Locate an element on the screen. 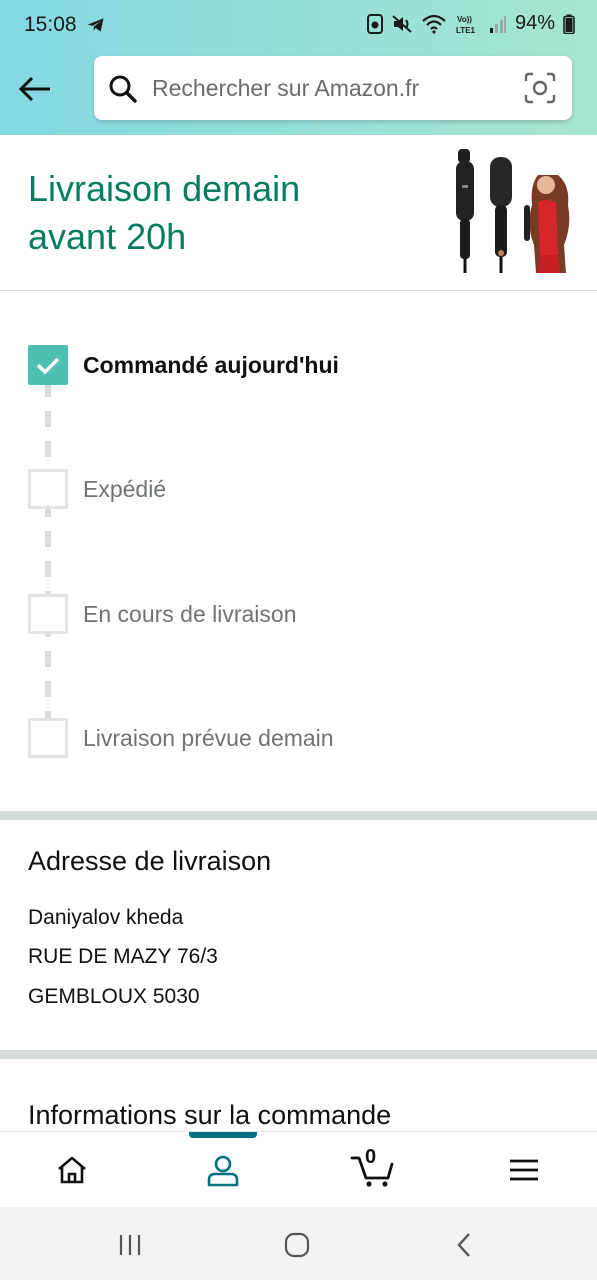  nav-home is located at coordinates (72, 1170).